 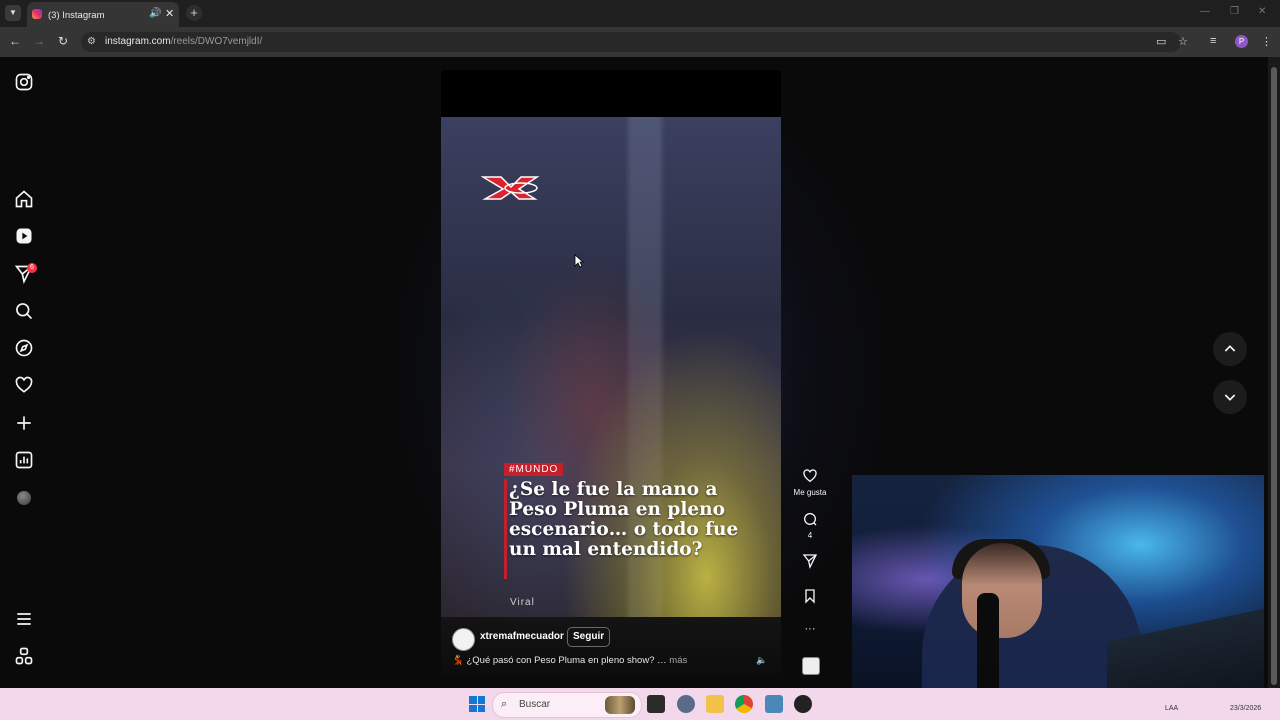 I want to click on like-icon, so click(x=810, y=478).